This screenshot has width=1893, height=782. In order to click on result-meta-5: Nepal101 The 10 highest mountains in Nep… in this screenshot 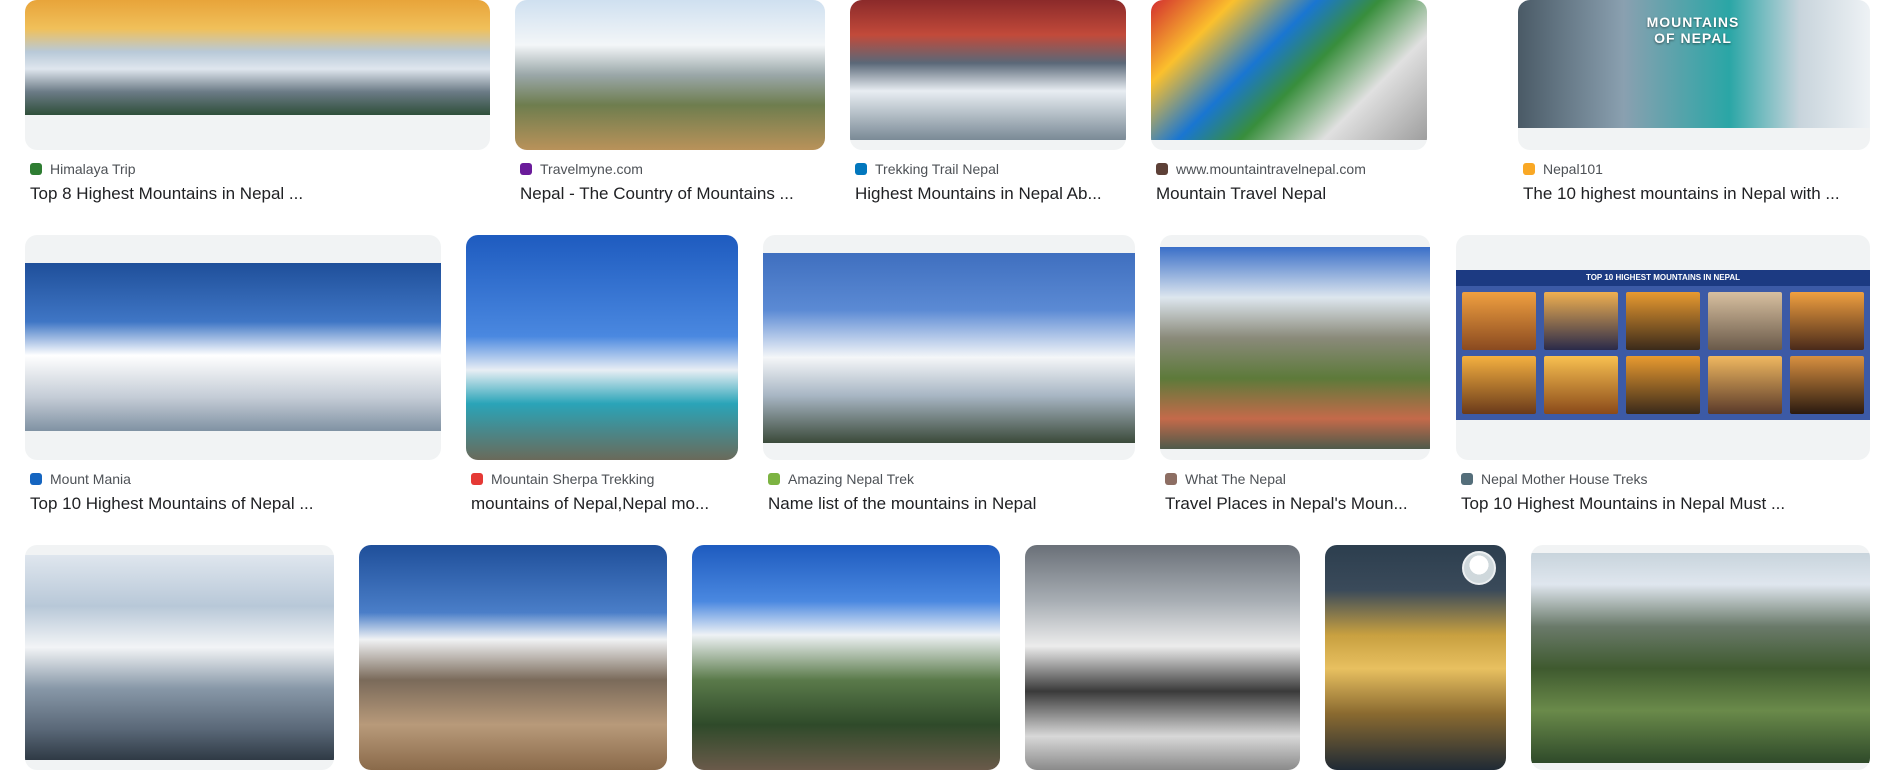, I will do `click(1695, 182)`.